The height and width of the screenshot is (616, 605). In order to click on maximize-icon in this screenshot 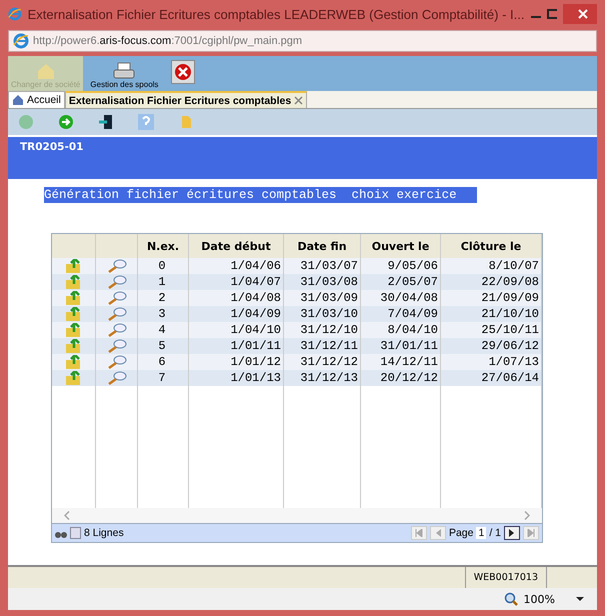, I will do `click(551, 14)`.